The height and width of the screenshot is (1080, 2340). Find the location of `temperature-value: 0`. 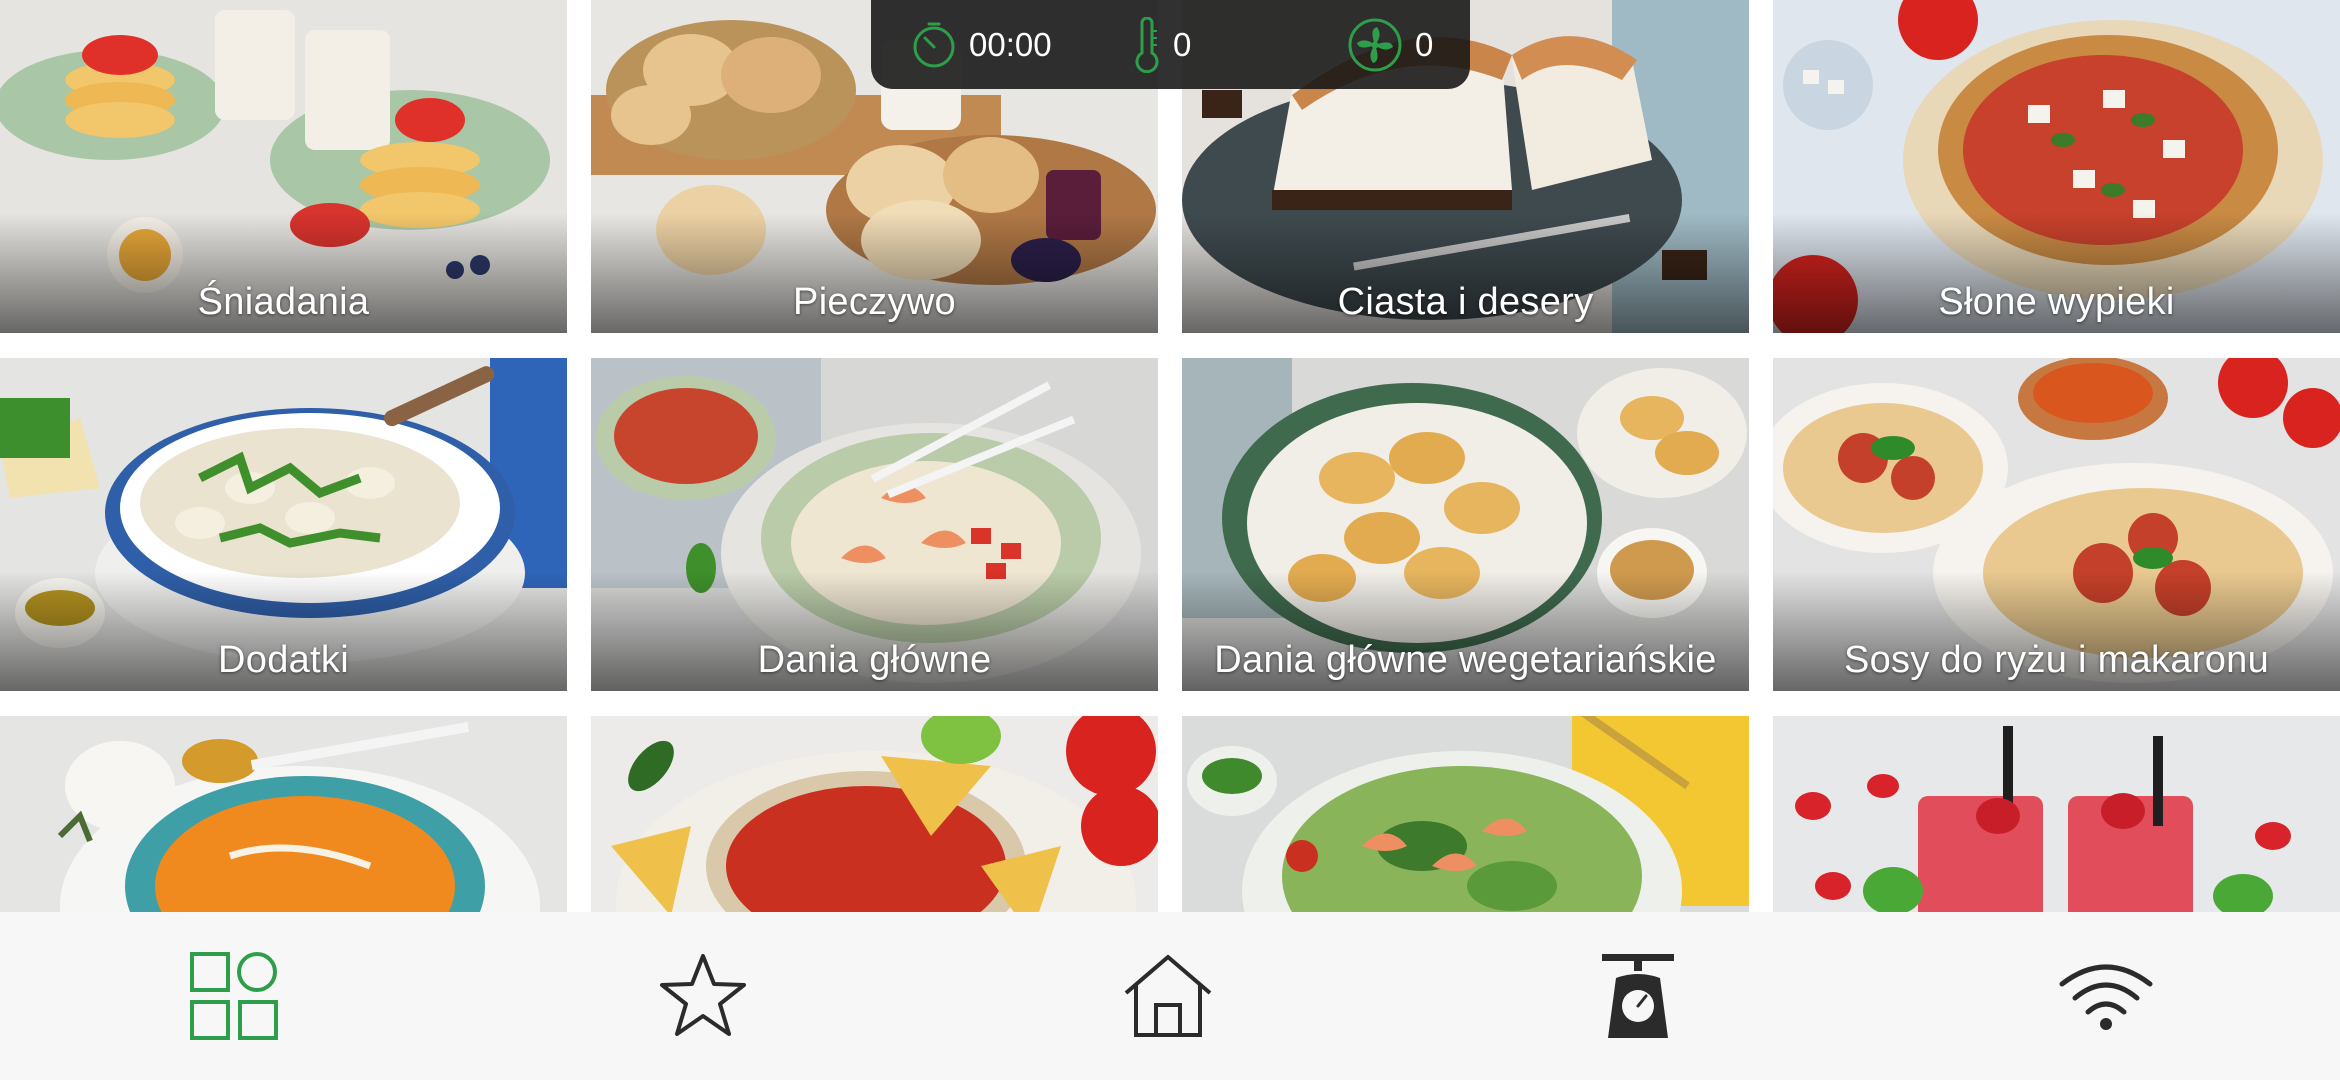

temperature-value: 0 is located at coordinates (1182, 44).